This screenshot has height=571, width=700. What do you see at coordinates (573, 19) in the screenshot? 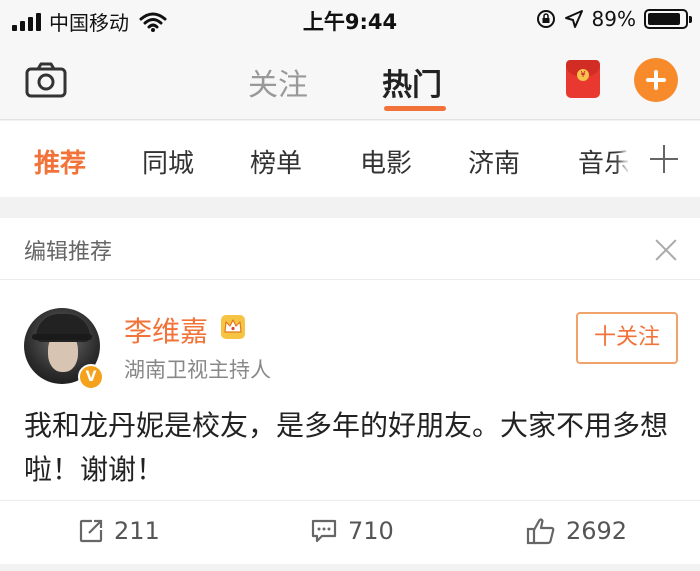
I see `location-icon` at bounding box center [573, 19].